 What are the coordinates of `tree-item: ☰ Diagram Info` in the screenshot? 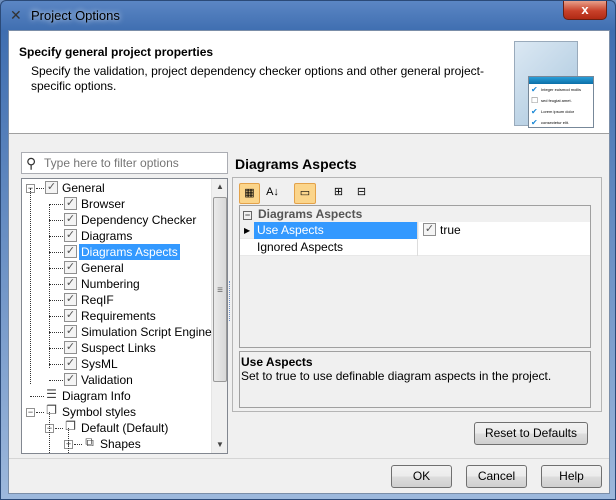 It's located at (116, 396).